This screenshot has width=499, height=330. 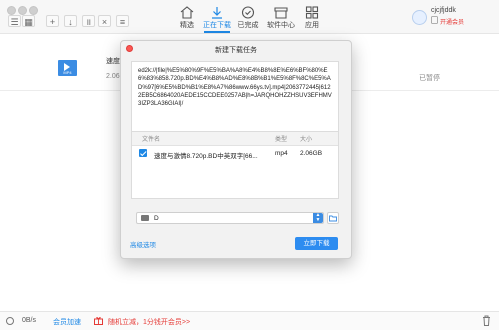 What do you see at coordinates (149, 322) in the screenshot?
I see `promo-link: 随机立减，1分钱开会员>>` at bounding box center [149, 322].